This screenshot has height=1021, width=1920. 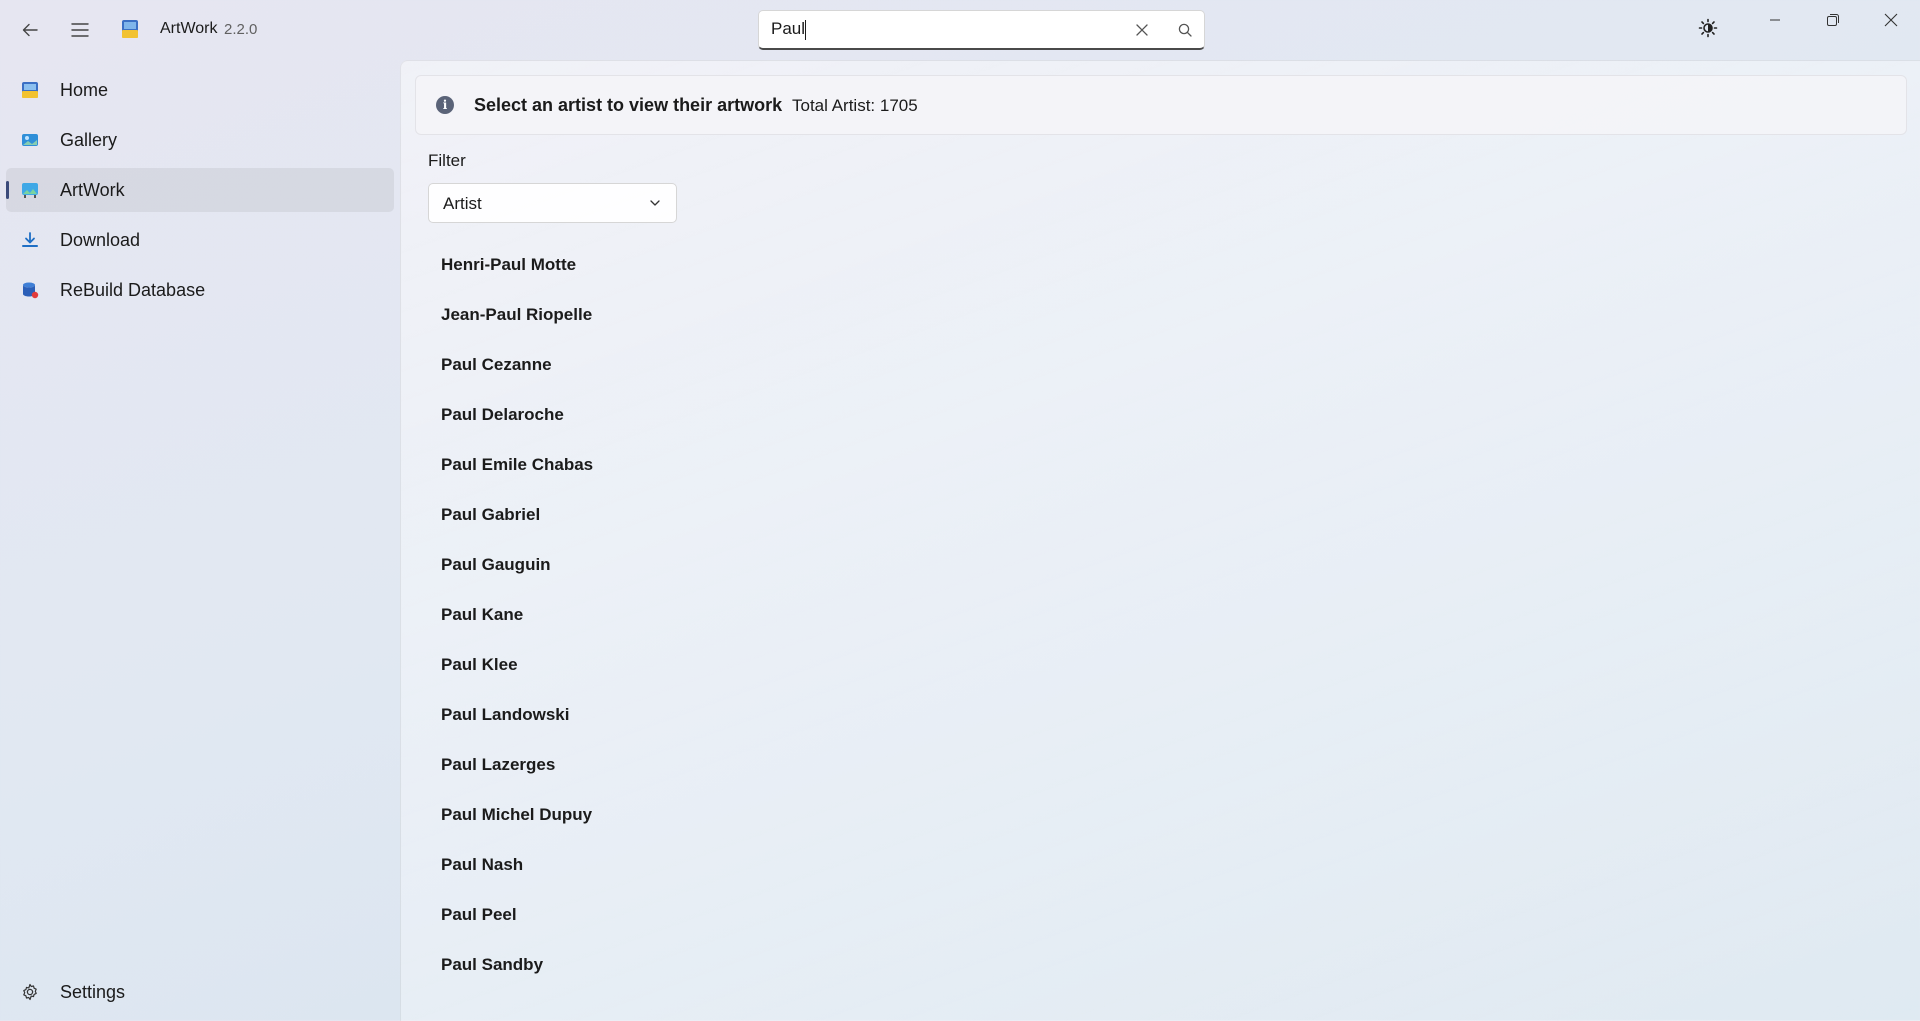 What do you see at coordinates (715, 316) in the screenshot?
I see `list-item: Jean-Paul Riopelle` at bounding box center [715, 316].